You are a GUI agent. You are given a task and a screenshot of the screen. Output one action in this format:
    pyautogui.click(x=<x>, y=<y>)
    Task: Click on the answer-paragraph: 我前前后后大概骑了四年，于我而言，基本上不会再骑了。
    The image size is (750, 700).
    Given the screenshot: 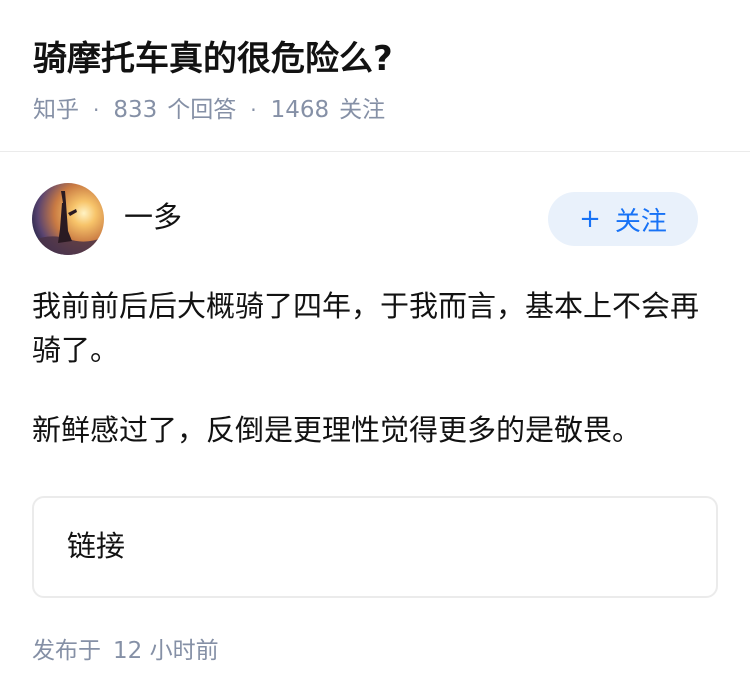 What is the action you would take?
    pyautogui.click(x=366, y=328)
    